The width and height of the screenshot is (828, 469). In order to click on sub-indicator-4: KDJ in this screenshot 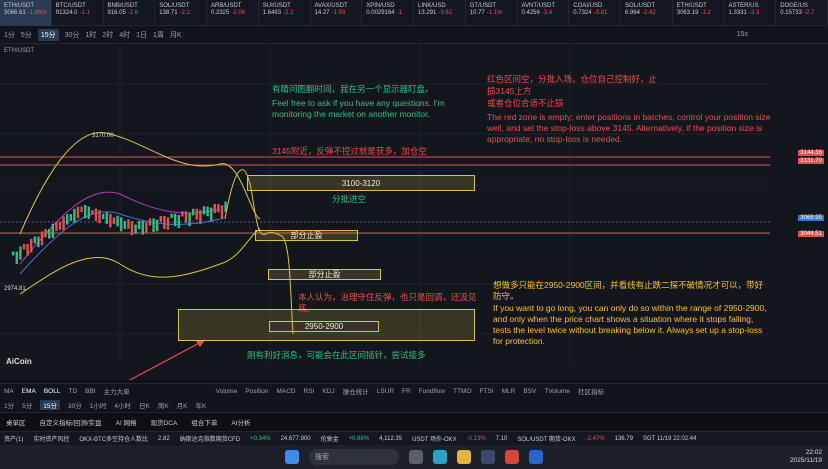, I will do `click(328, 391)`.